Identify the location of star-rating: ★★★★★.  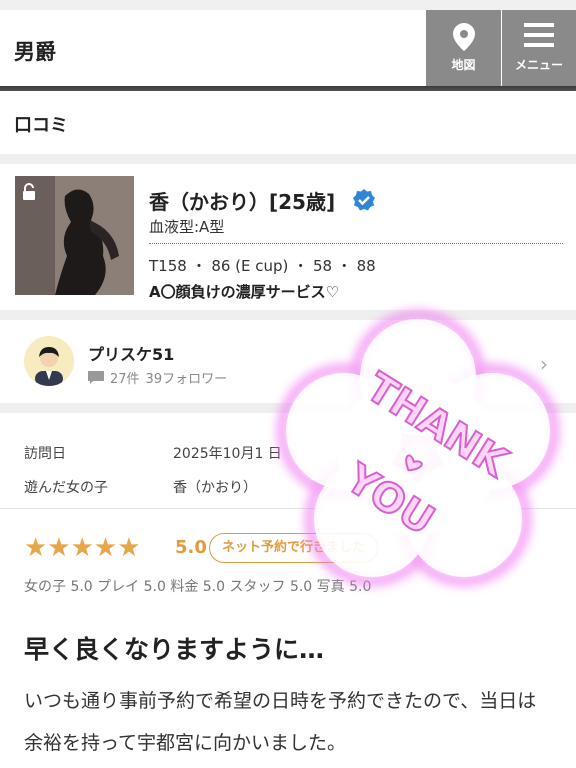
(82, 548).